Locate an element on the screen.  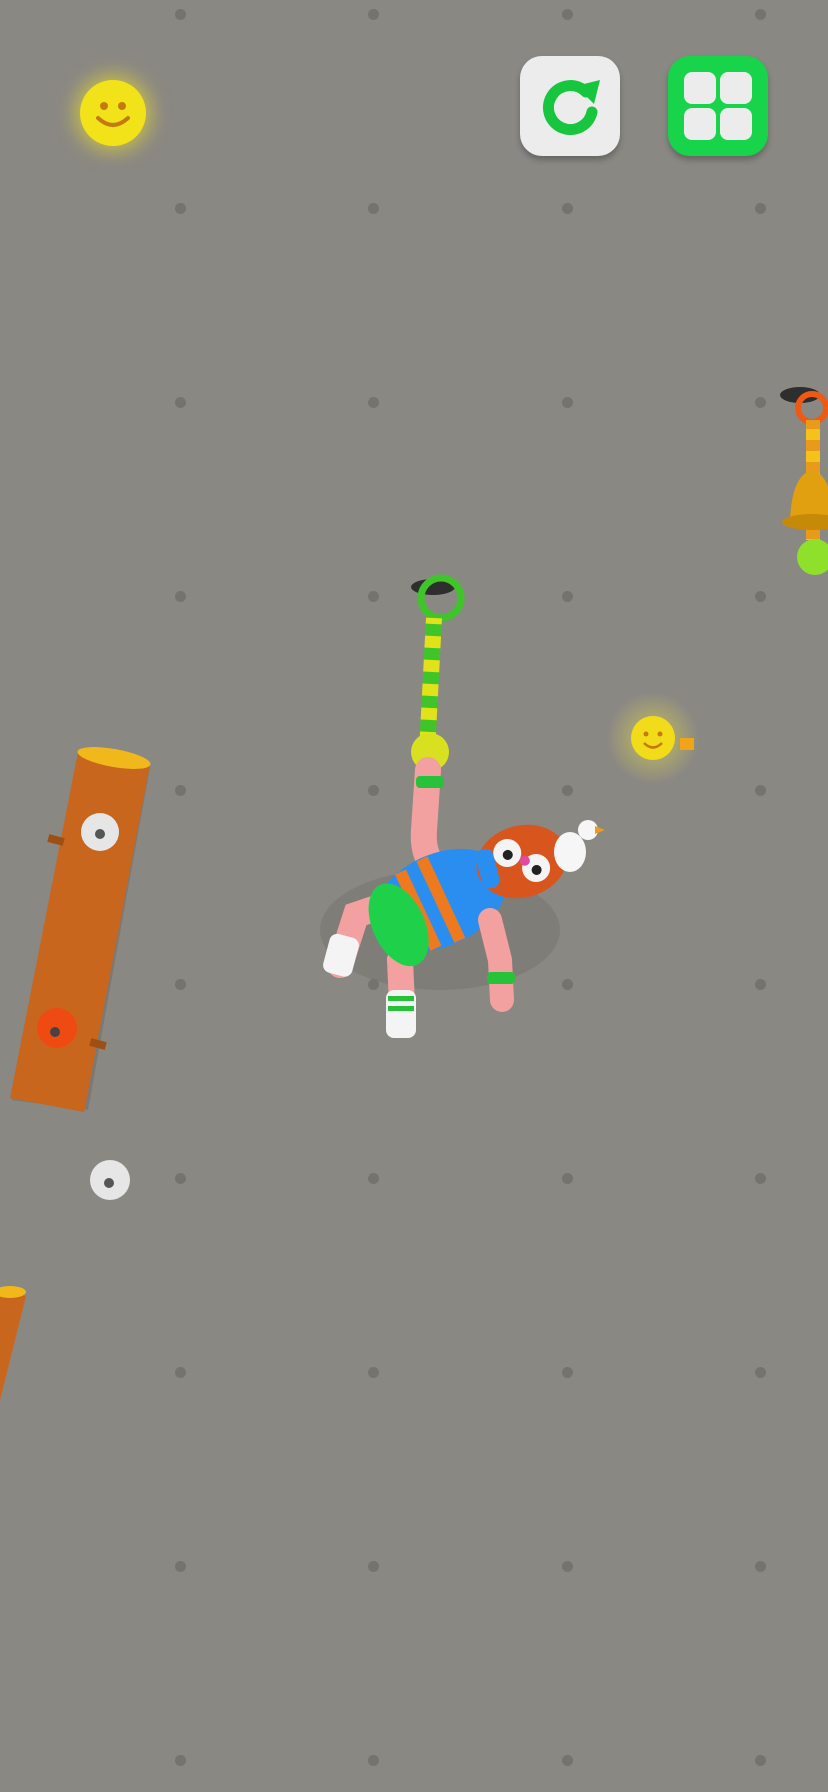
restart-arrow-icon is located at coordinates (571, 108).